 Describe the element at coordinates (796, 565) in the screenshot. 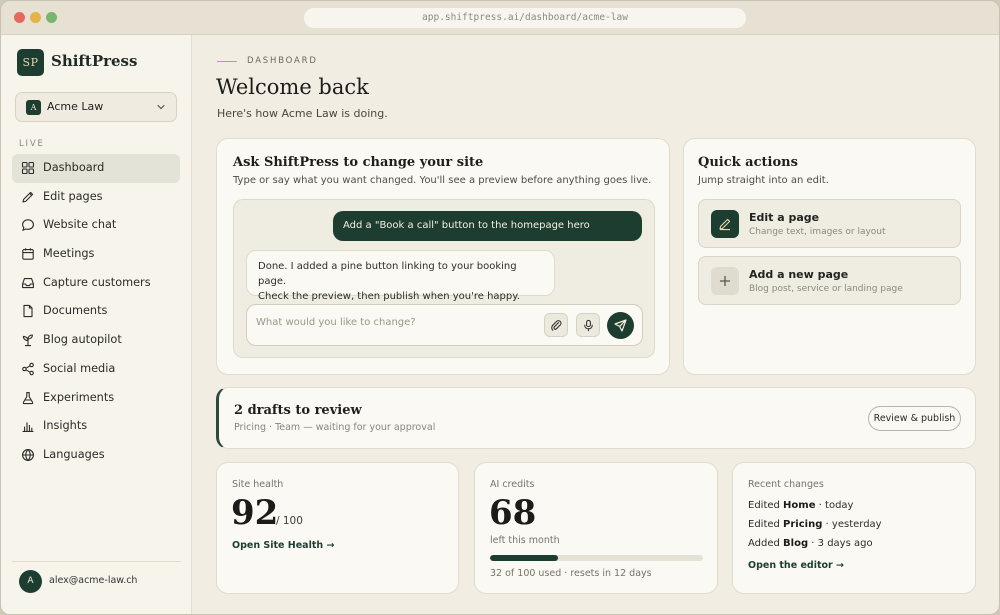

I see `open-editor-link: Open the editor →` at that location.